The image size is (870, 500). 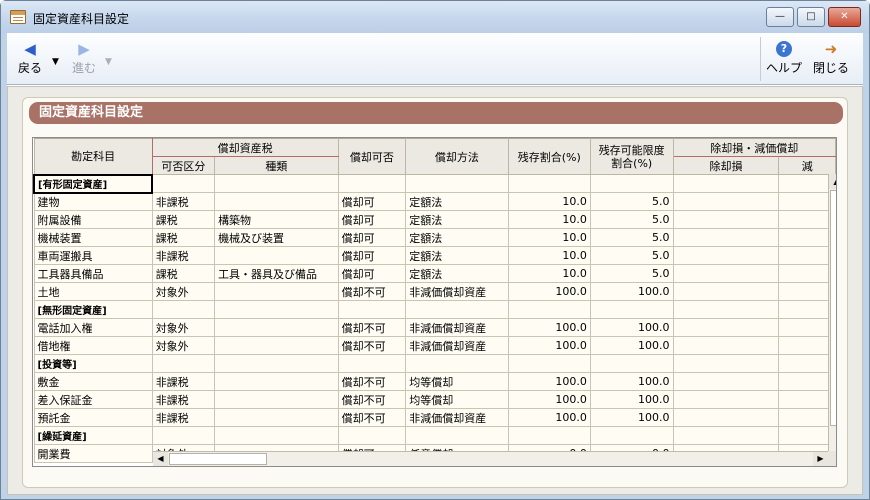 What do you see at coordinates (832, 181) in the screenshot?
I see `scroll-up-icon: ▲` at bounding box center [832, 181].